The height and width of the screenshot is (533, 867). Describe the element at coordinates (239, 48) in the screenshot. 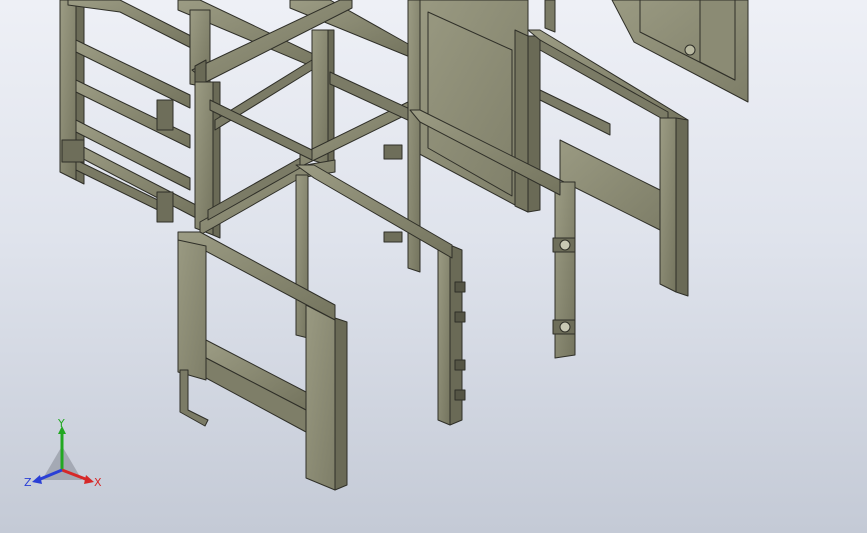

I see `top-rails` at that location.